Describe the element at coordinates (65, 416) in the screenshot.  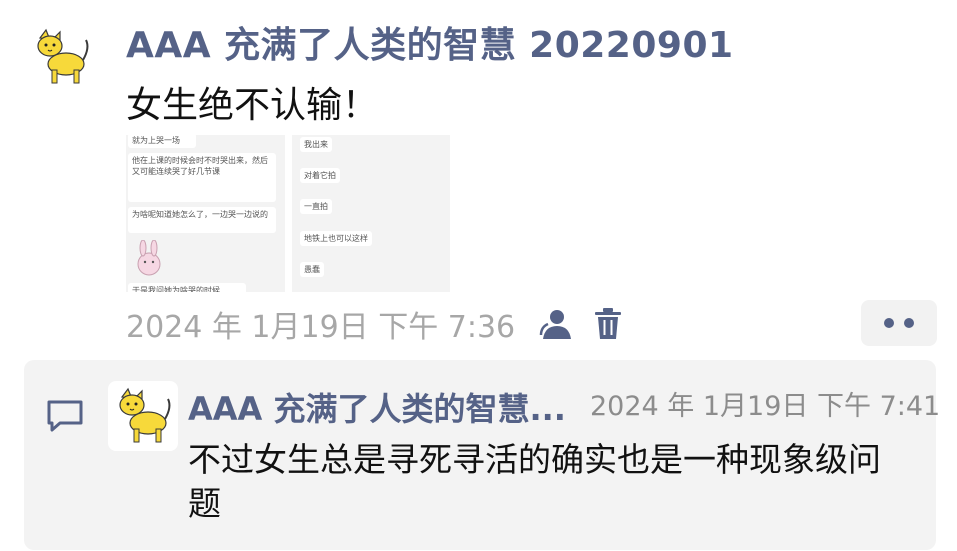
I see `comment-icon` at that location.